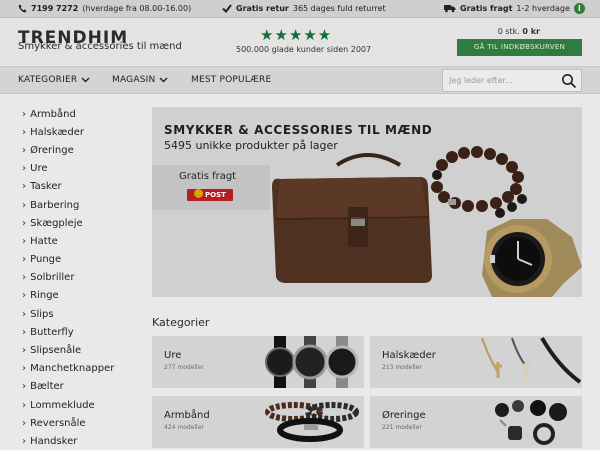  Describe the element at coordinates (84, 332) in the screenshot. I see `sidebar-item-butterfly: › Butterfly` at that location.